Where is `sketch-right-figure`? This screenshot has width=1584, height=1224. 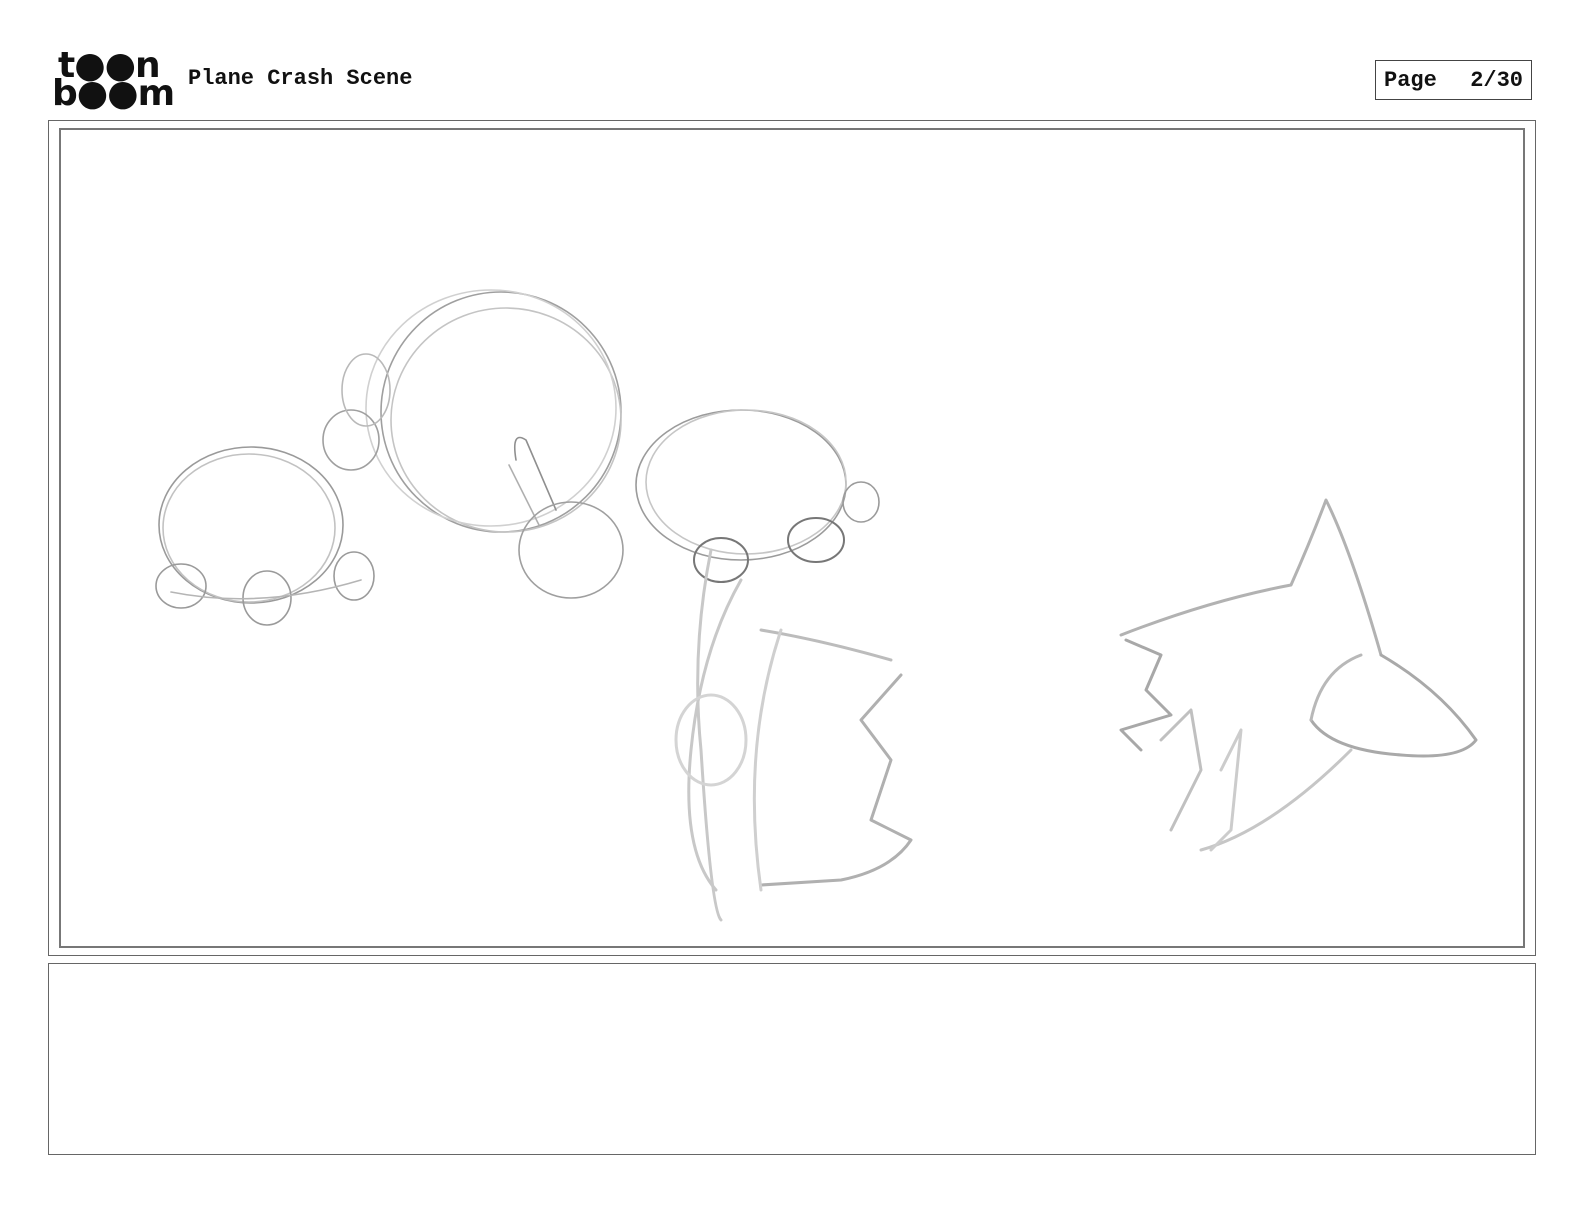
sketch-right-figure is located at coordinates (757, 496).